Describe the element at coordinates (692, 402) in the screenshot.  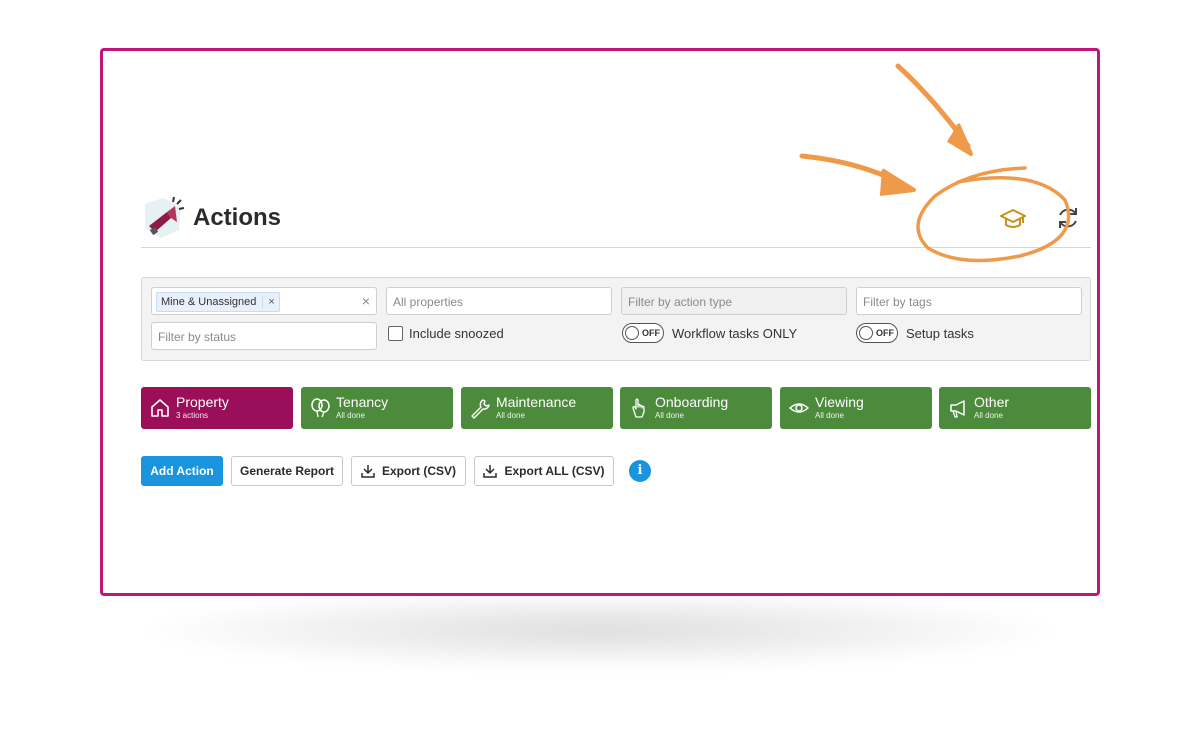
I see `tab-label: Onboarding` at that location.